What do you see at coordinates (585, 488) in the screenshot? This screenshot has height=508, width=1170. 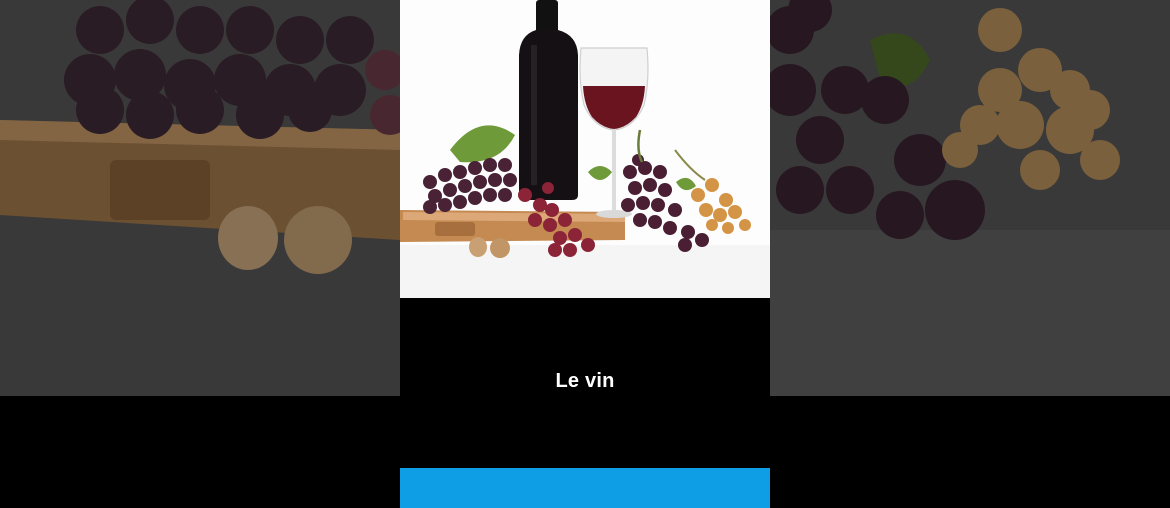 I see `action-button` at bounding box center [585, 488].